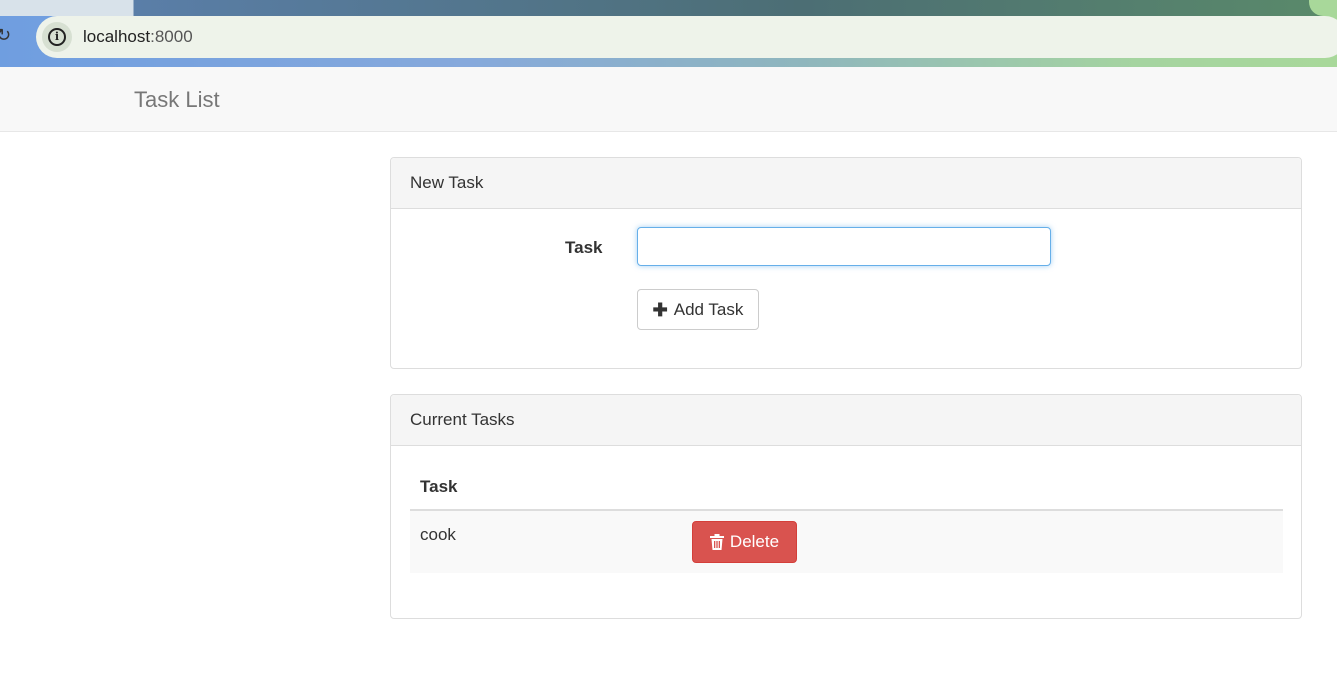  I want to click on browser-chrome: ↻ i localhost:8000, so click(668, 33).